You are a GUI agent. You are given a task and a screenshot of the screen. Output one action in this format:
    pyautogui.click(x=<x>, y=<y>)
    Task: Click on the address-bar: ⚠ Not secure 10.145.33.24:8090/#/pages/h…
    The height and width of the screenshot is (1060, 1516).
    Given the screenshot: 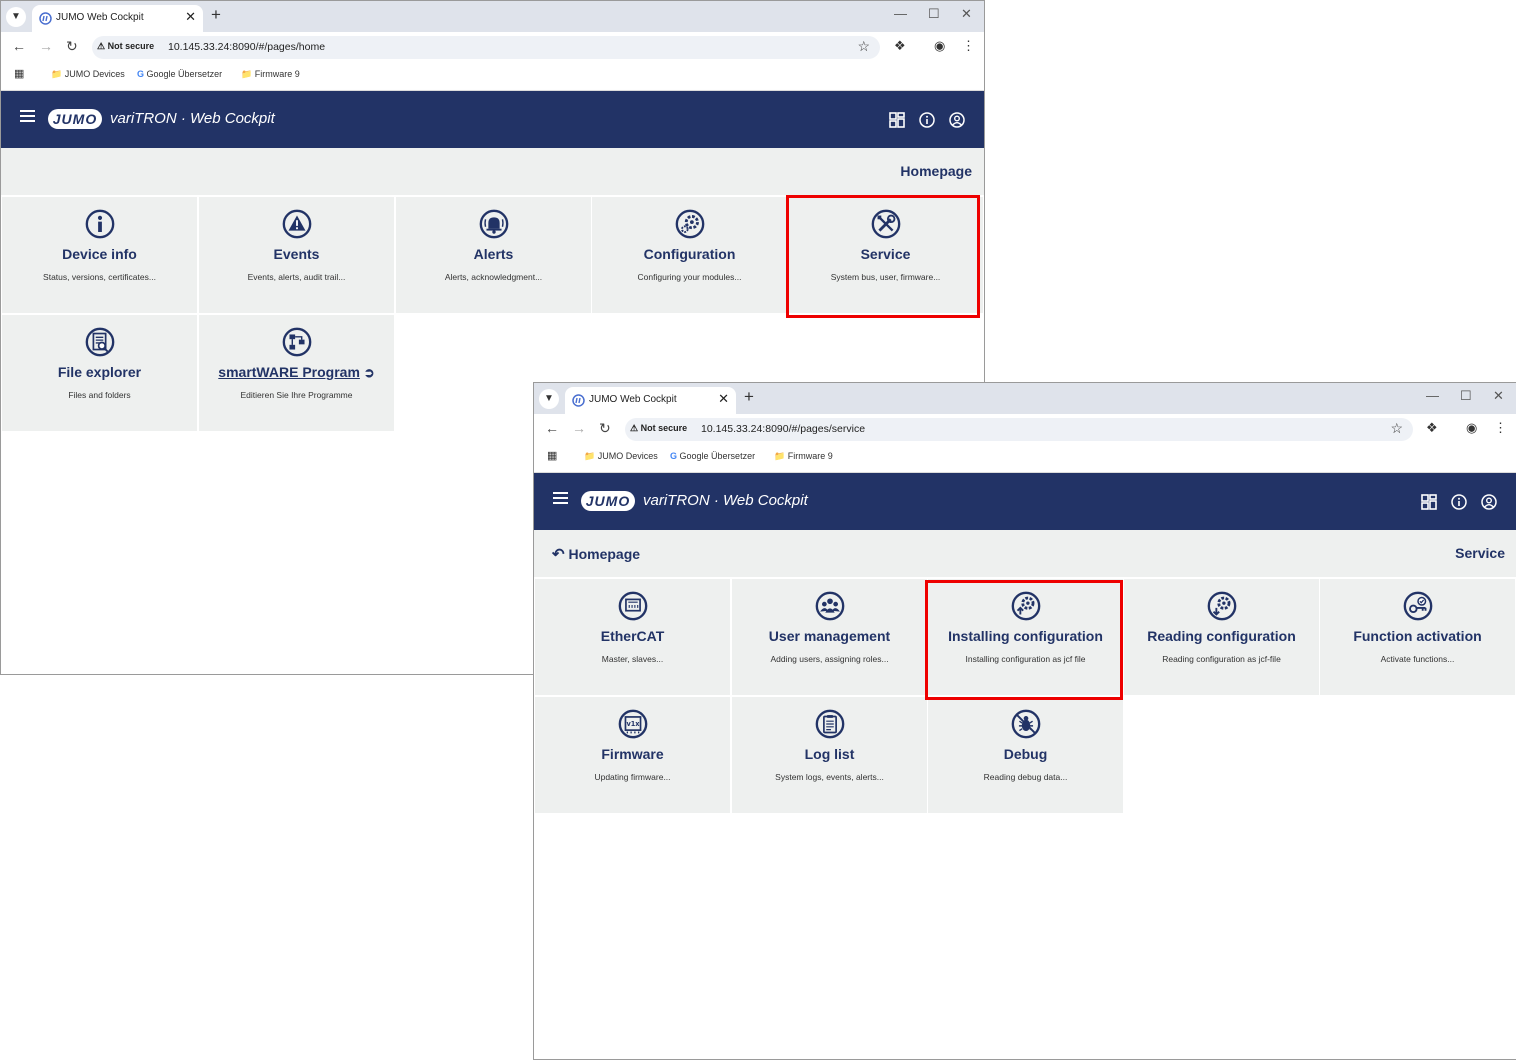 What is the action you would take?
    pyautogui.click(x=486, y=47)
    